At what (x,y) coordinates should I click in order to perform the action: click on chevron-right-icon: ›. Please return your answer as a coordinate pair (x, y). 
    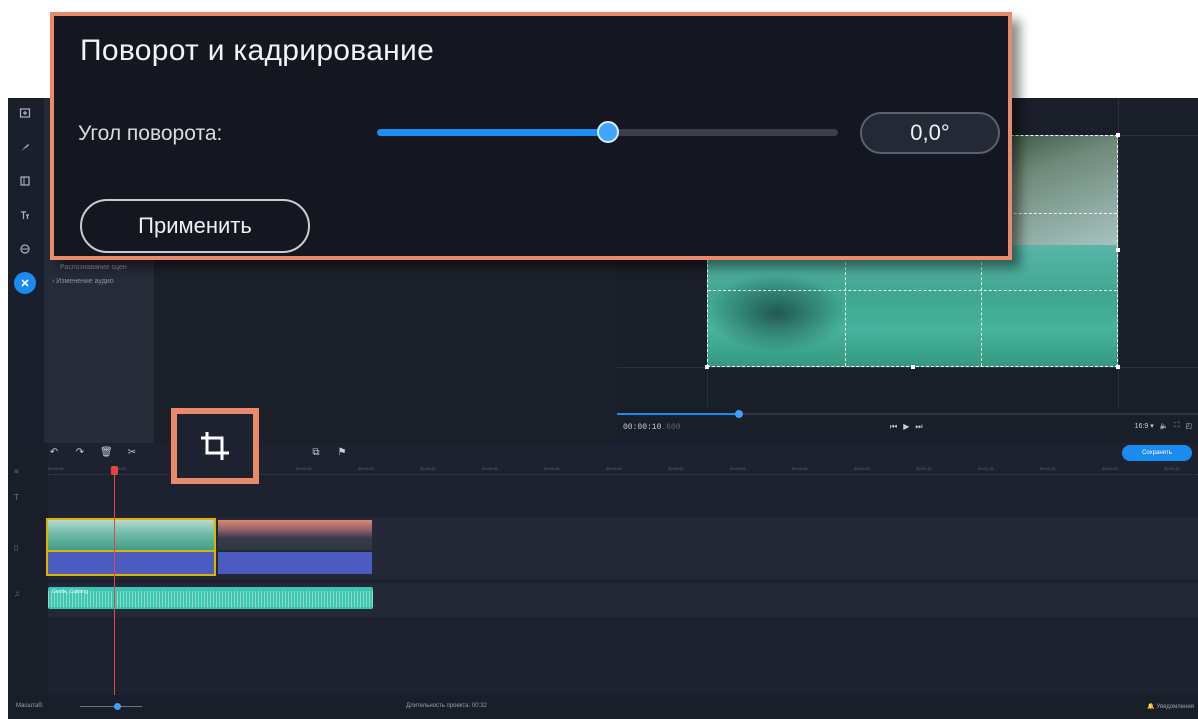
    Looking at the image, I should click on (53, 281).